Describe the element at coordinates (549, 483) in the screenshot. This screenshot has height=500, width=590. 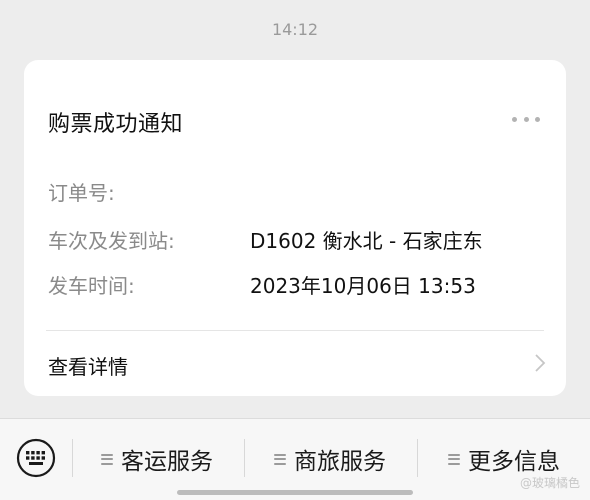
I see `watermark: @玻璃橘色` at that location.